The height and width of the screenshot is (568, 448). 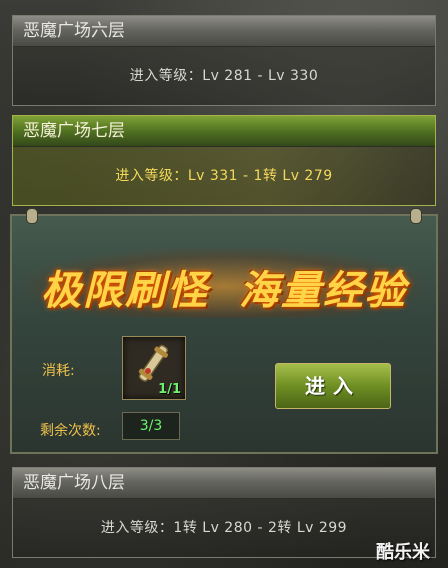 I want to click on floor-eight-title: 恶魔广场八层, so click(x=224, y=483).